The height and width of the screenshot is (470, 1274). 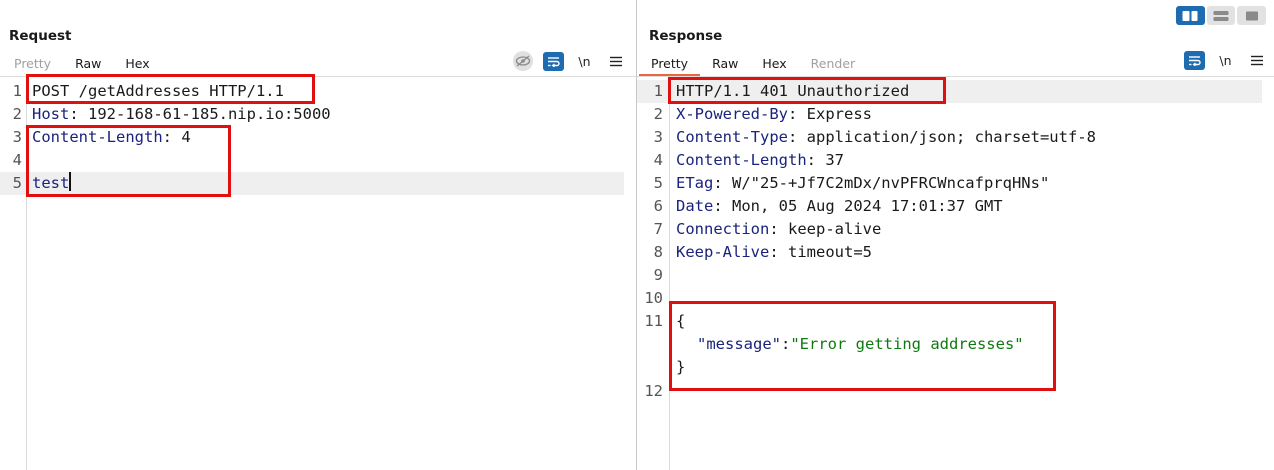 I want to click on header-value: 192-168-61-185.nip.io:5000, so click(x=209, y=114).